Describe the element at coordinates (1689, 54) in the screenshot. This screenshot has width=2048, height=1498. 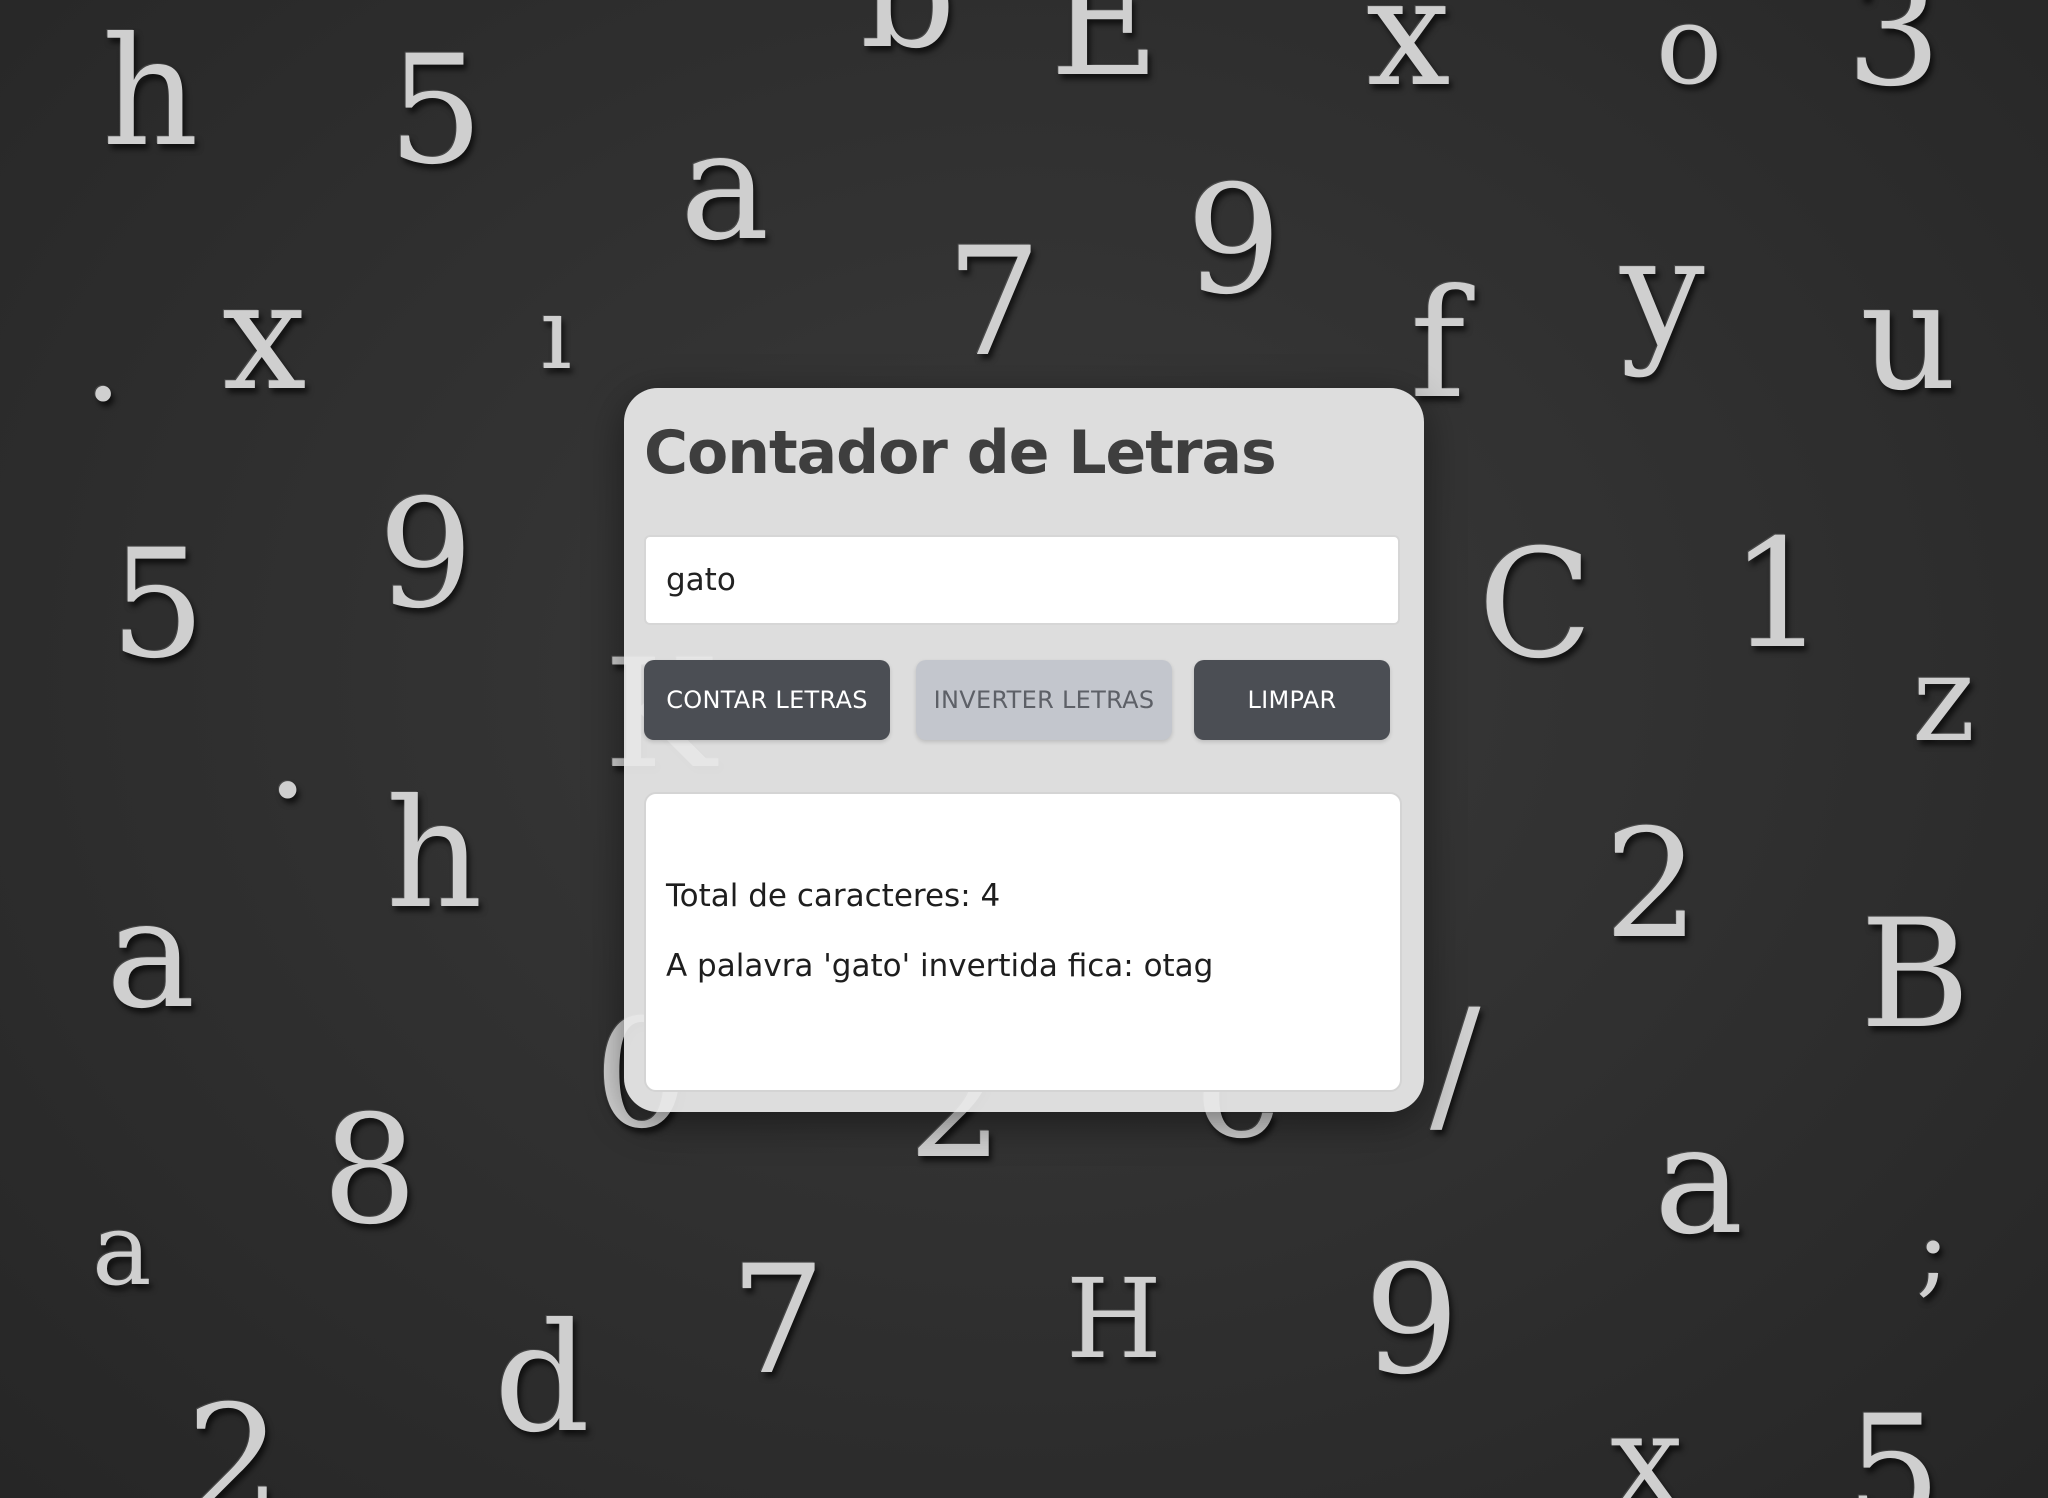
I see `background-glyph: o` at that location.